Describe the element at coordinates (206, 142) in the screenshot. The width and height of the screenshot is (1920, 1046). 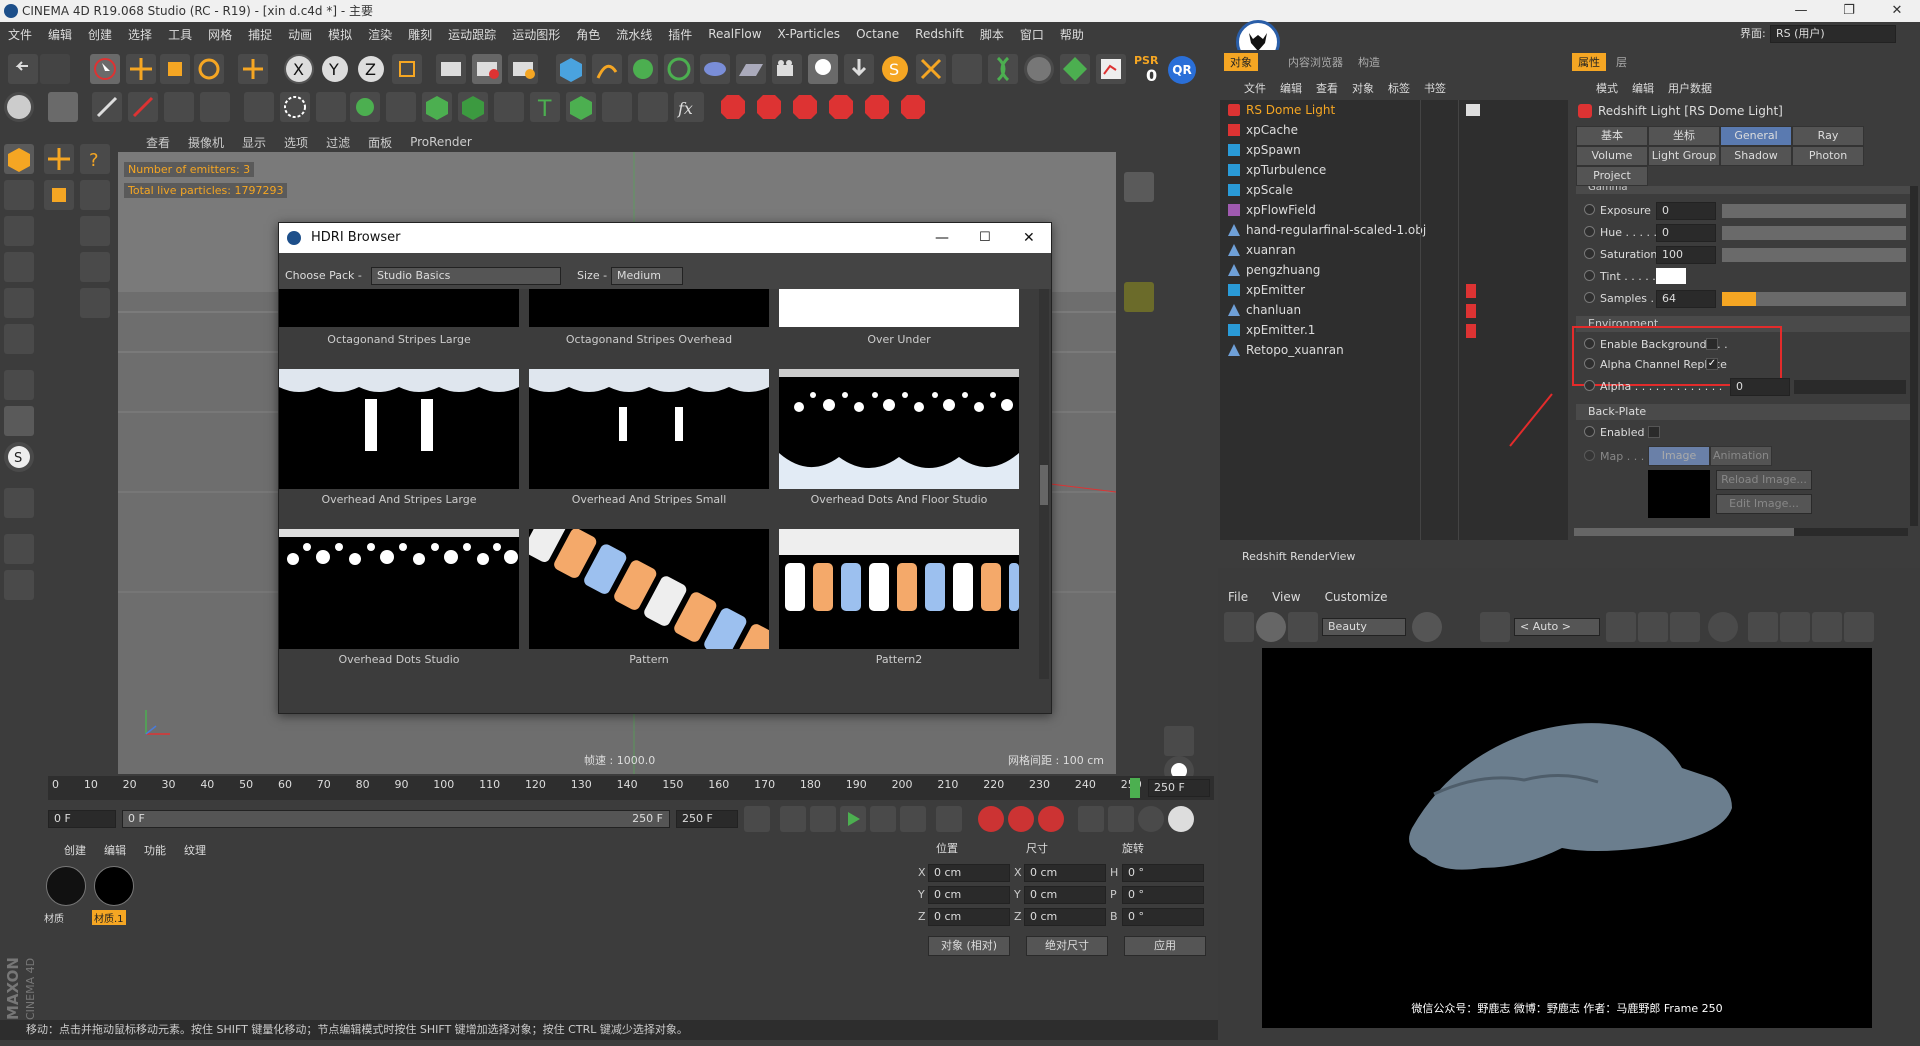
I see `viewport-menu-item: 摄像机` at that location.